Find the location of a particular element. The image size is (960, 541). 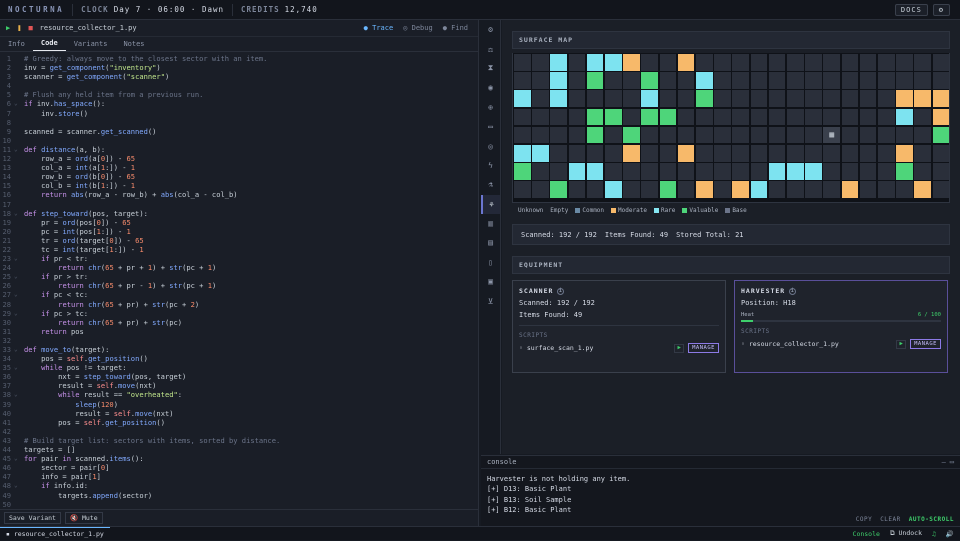

code-line: 22 tc = int(target[1:]) - 1 is located at coordinates (239, 249).